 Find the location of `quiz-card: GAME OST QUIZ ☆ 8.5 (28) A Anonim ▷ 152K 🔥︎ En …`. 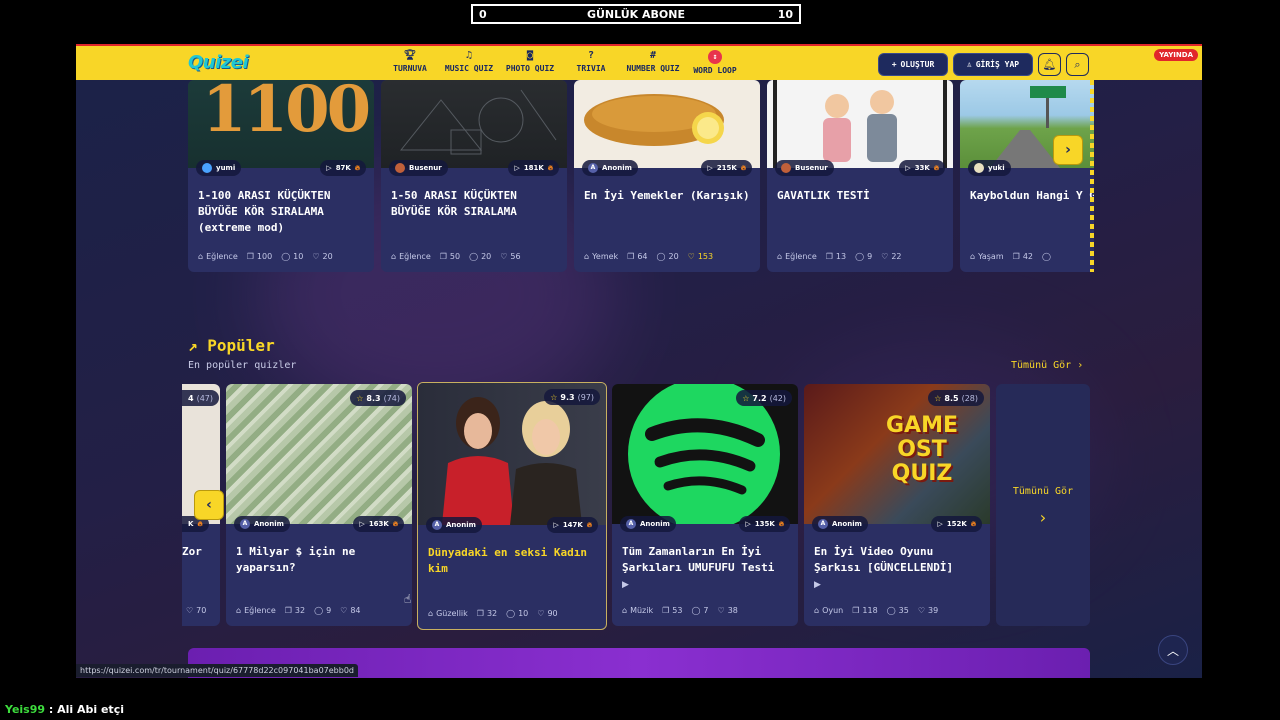

quiz-card: GAME OST QUIZ ☆ 8.5 (28) A Anonim ▷ 152K 🔥︎ En … is located at coordinates (897, 505).